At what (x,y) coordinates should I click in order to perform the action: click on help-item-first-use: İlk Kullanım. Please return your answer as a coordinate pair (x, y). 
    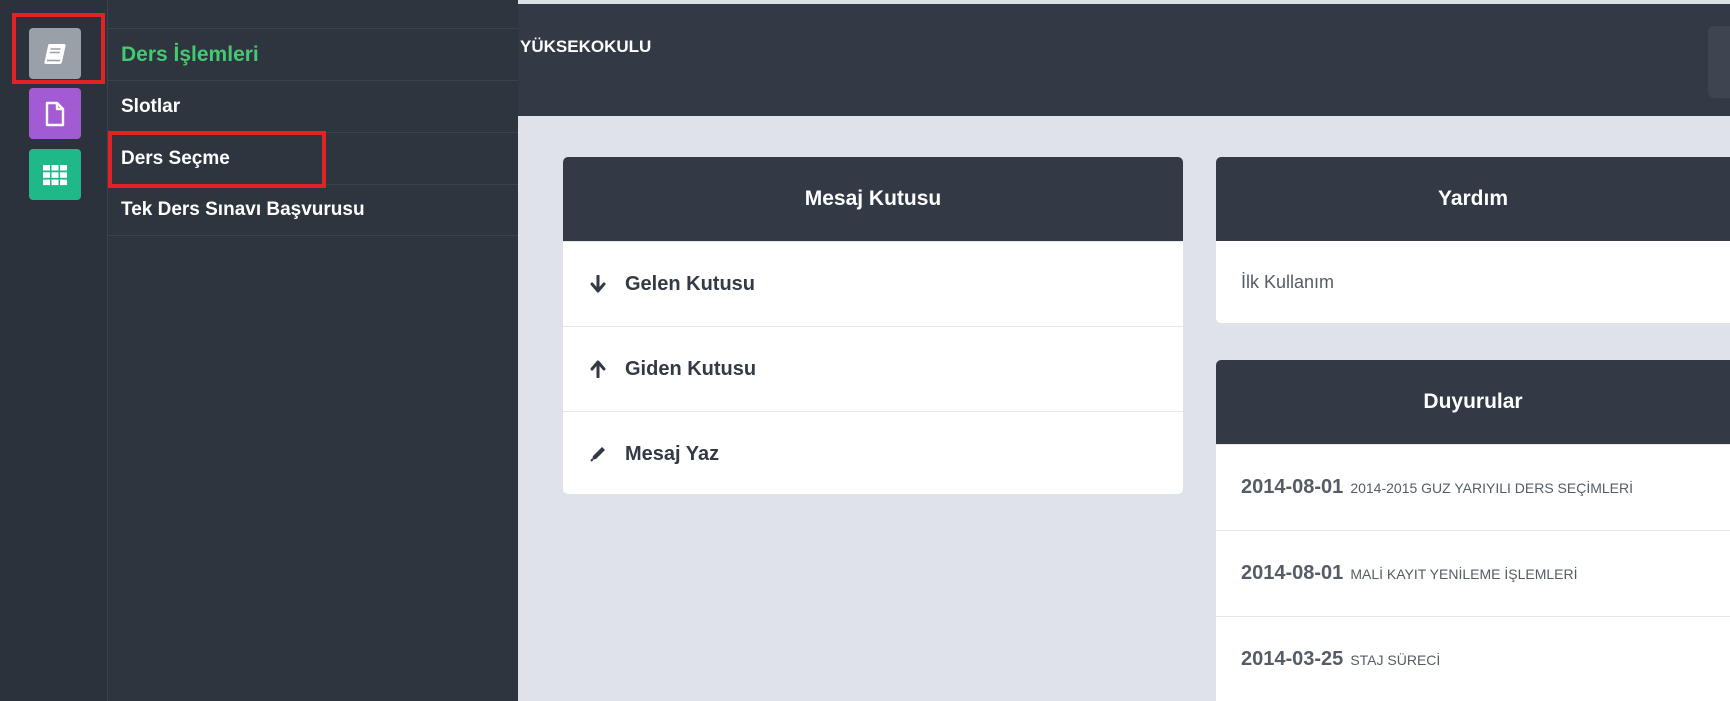
    Looking at the image, I should click on (1473, 282).